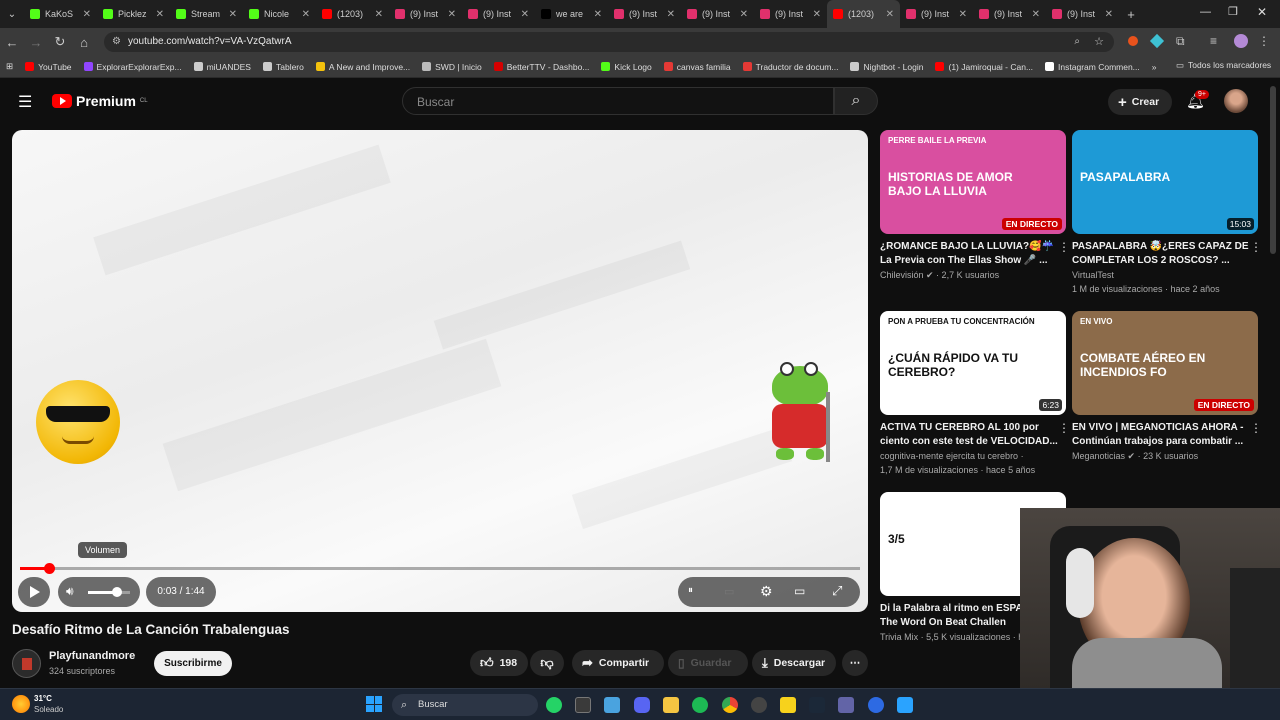  What do you see at coordinates (837, 591) in the screenshot?
I see `fullscreen-icon: ⤢` at bounding box center [837, 591].